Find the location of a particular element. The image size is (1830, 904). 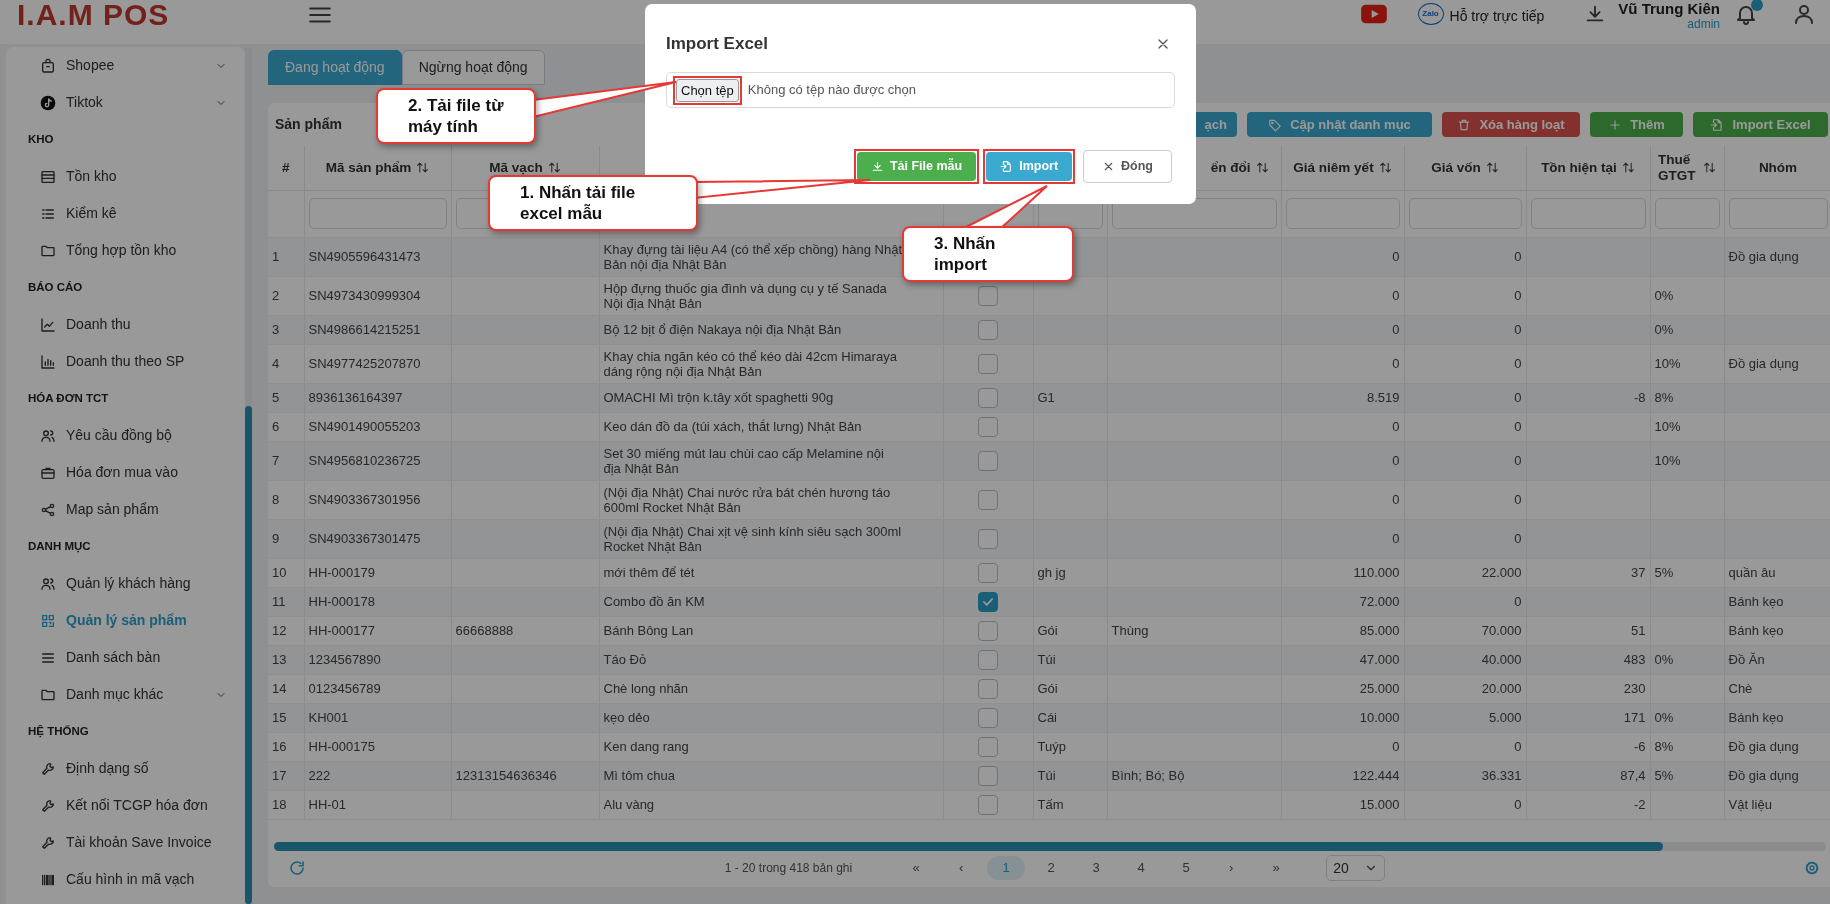

table-cell: Alu vàng is located at coordinates (629, 804).